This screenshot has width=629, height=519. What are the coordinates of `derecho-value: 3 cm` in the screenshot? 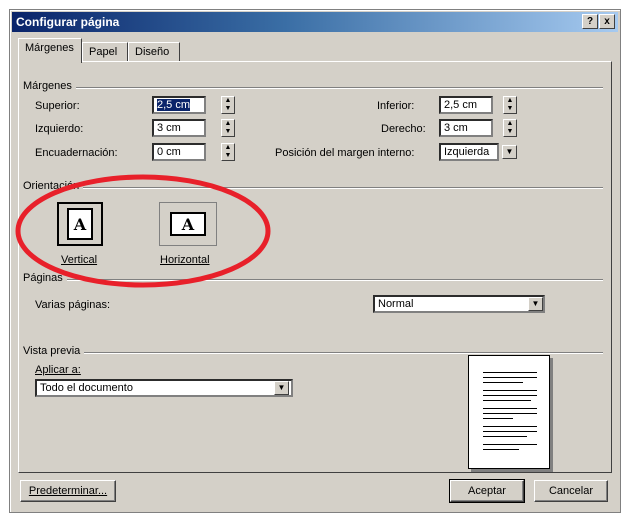 It's located at (456, 128).